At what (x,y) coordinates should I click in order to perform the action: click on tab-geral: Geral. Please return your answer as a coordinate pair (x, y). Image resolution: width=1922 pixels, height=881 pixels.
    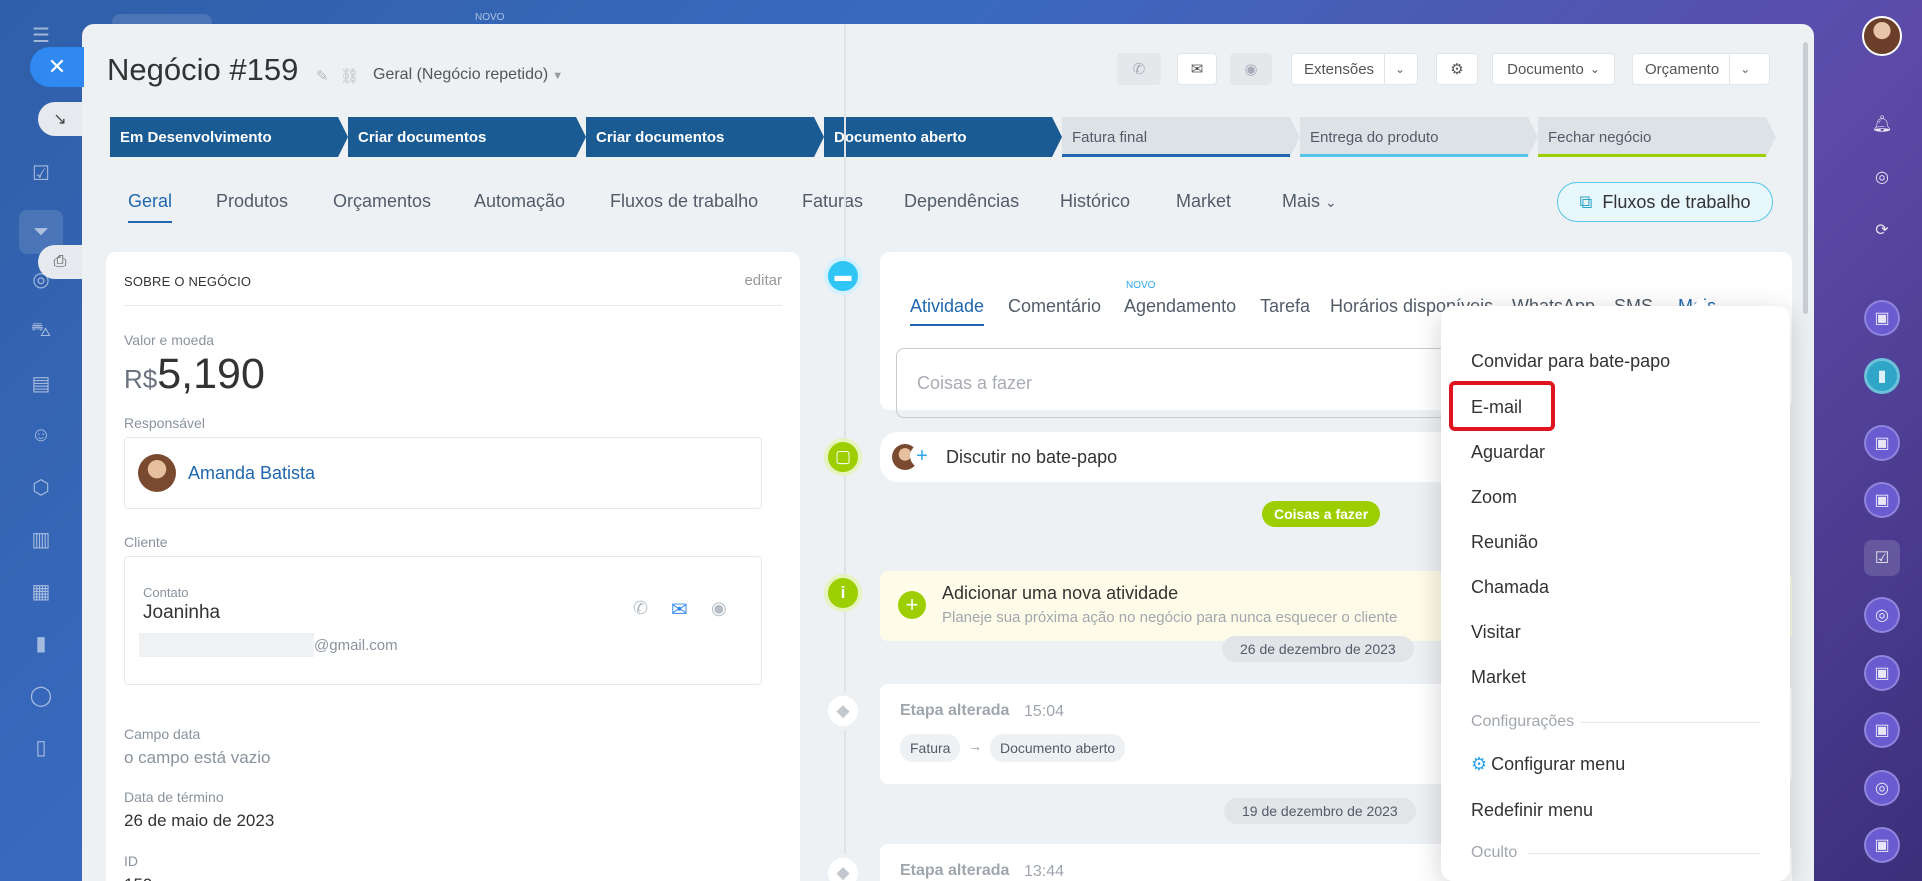
    Looking at the image, I should click on (150, 207).